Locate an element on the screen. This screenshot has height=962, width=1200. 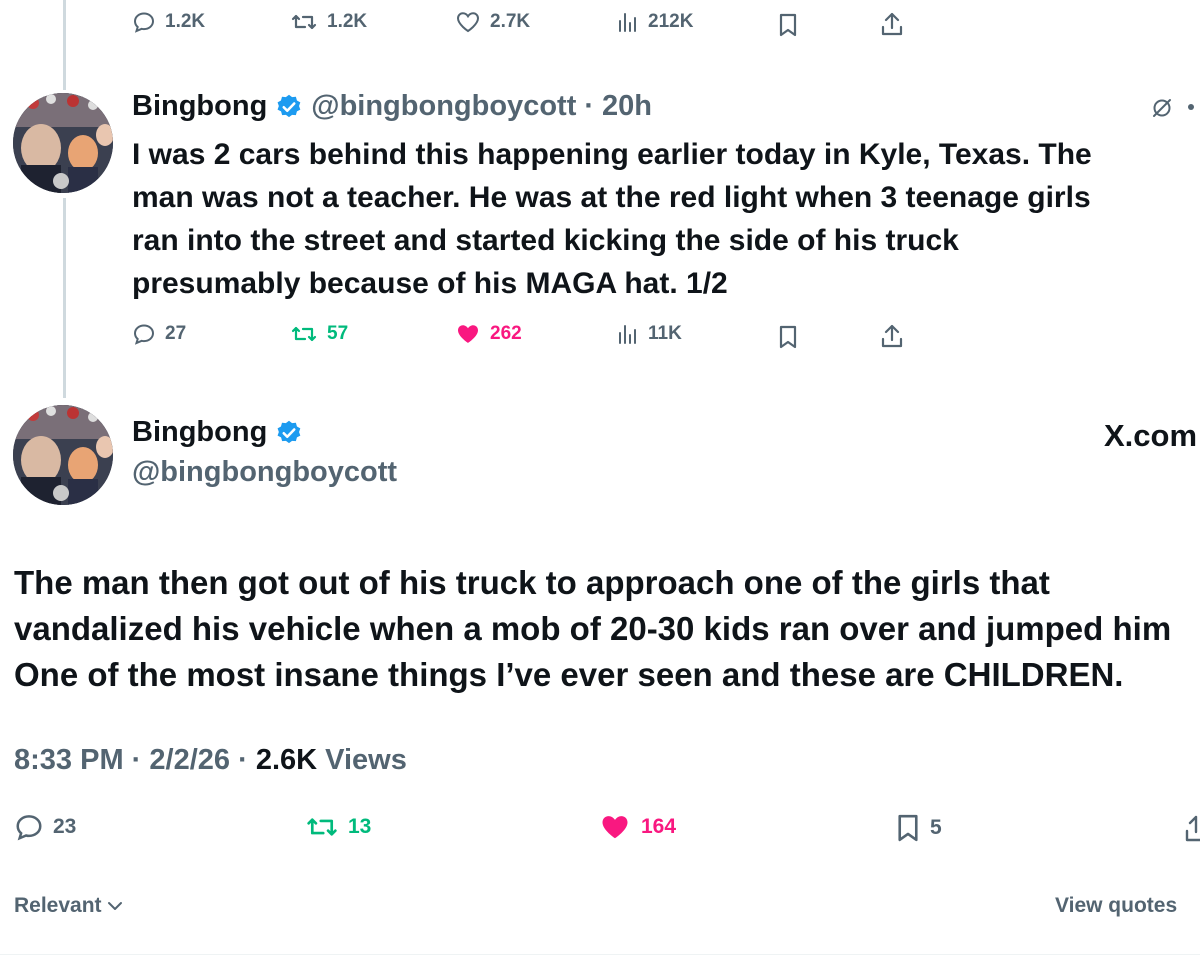
x-brand-watermark: X.com is located at coordinates (1151, 435).